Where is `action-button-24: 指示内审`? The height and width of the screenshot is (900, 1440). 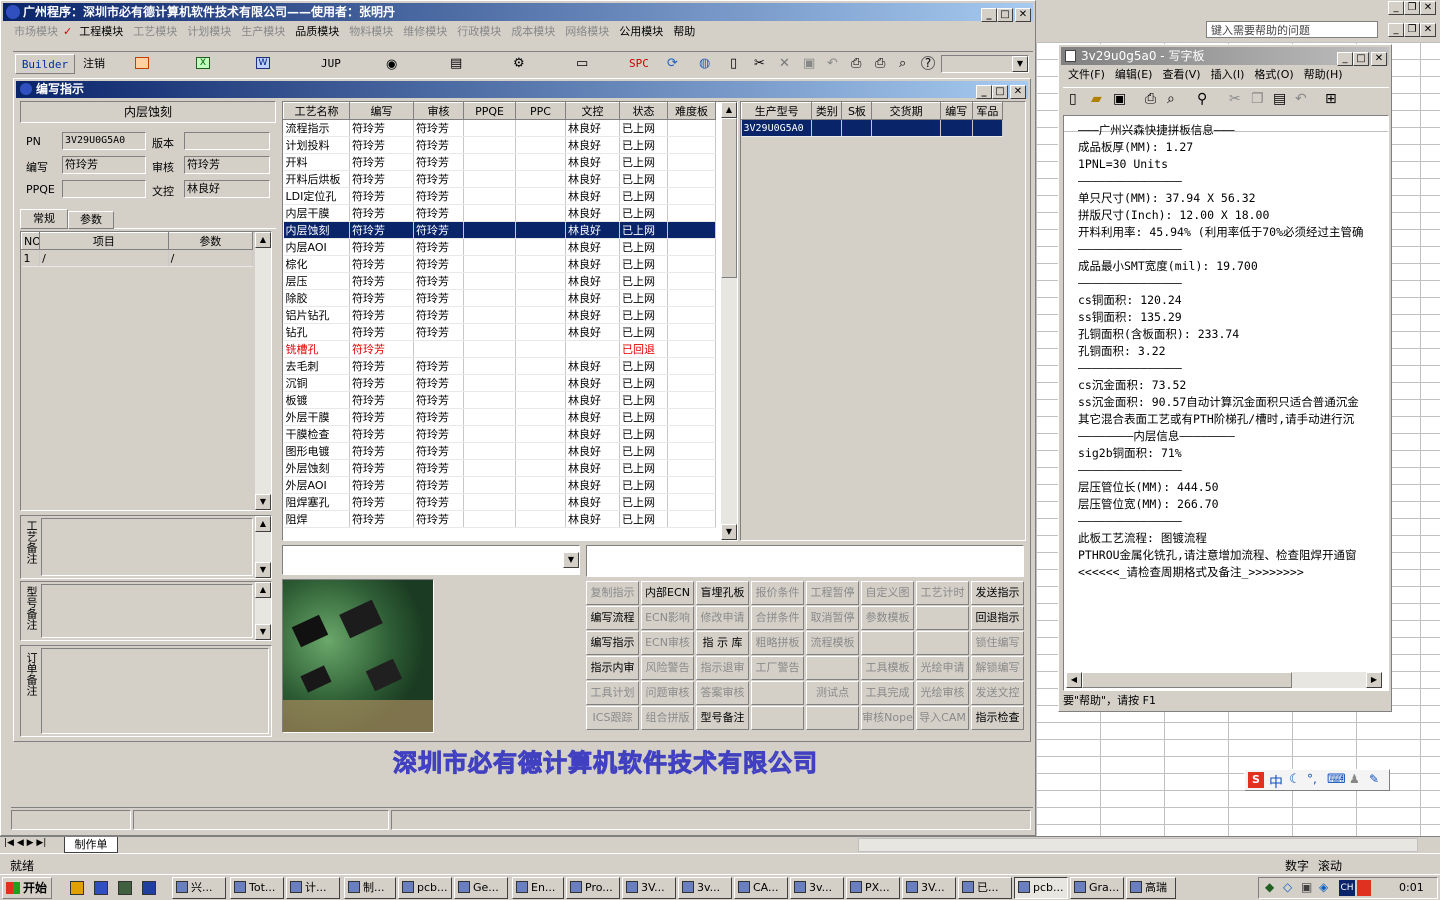
action-button-24: 指示内审 is located at coordinates (612, 668).